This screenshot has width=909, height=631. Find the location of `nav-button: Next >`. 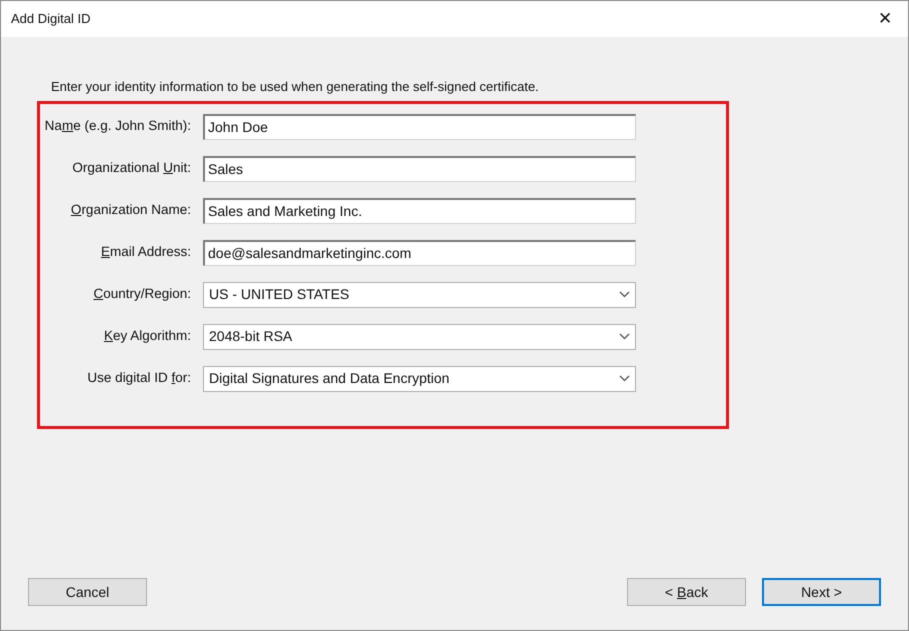

nav-button: Next > is located at coordinates (821, 592).